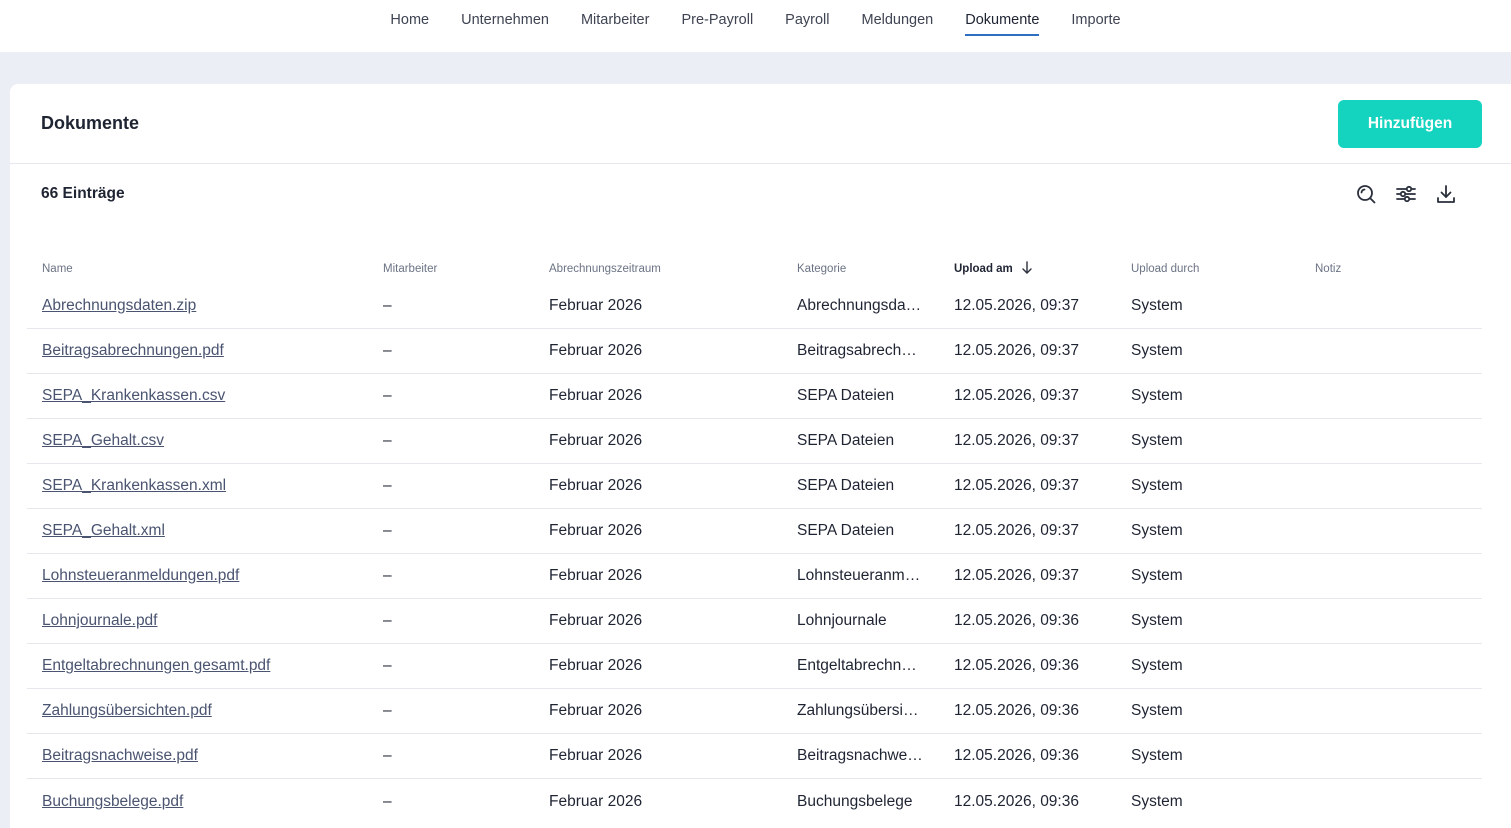 The height and width of the screenshot is (828, 1511). I want to click on document-link: SEPA_Gehalt.xml, so click(103, 530).